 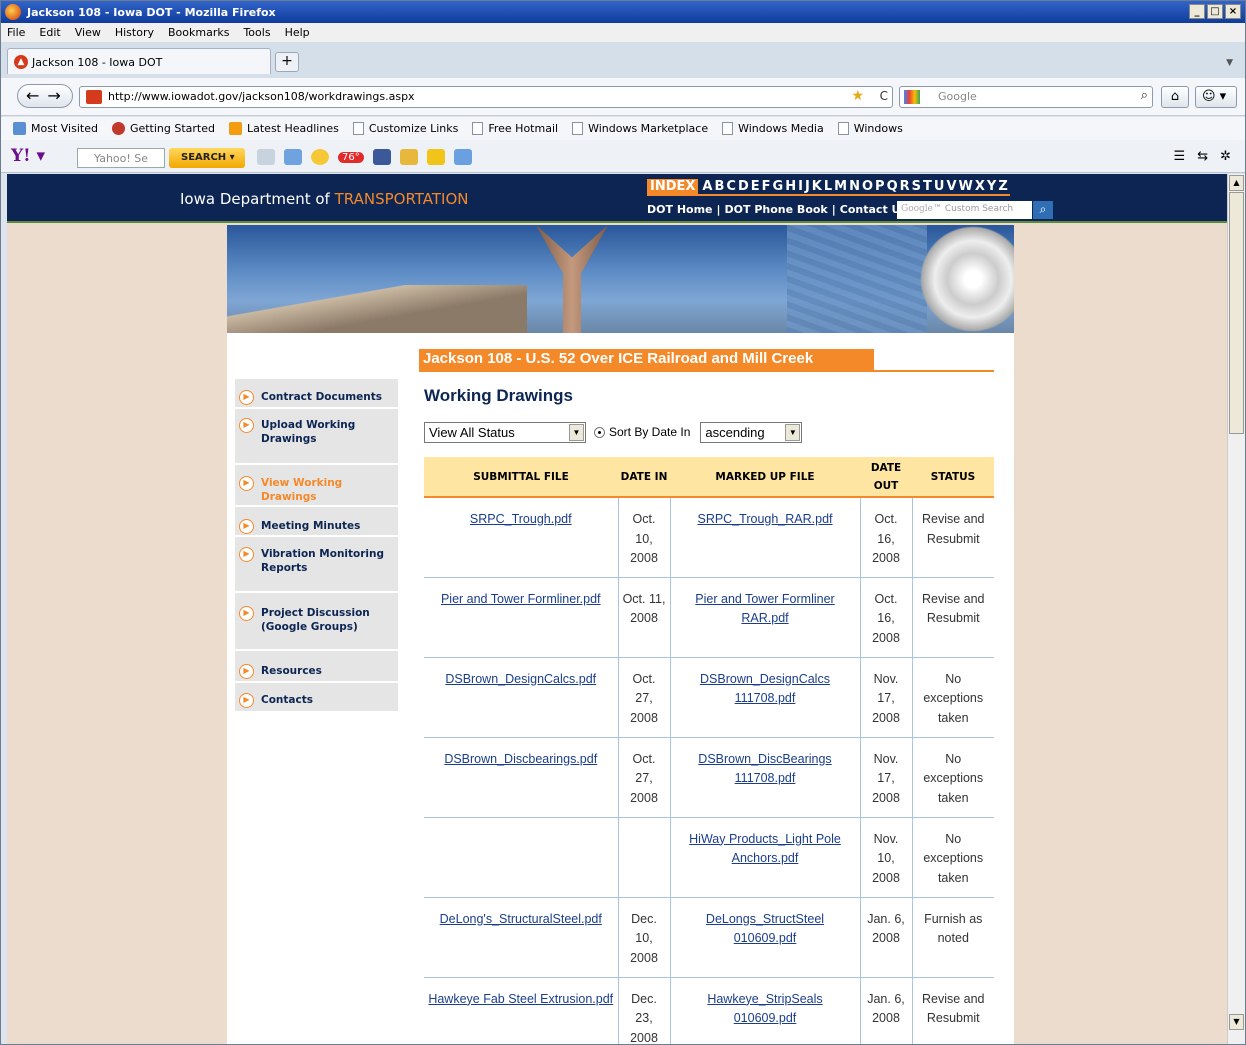 I want to click on bookmark-free-hotmail: Free Hotmail, so click(x=515, y=128).